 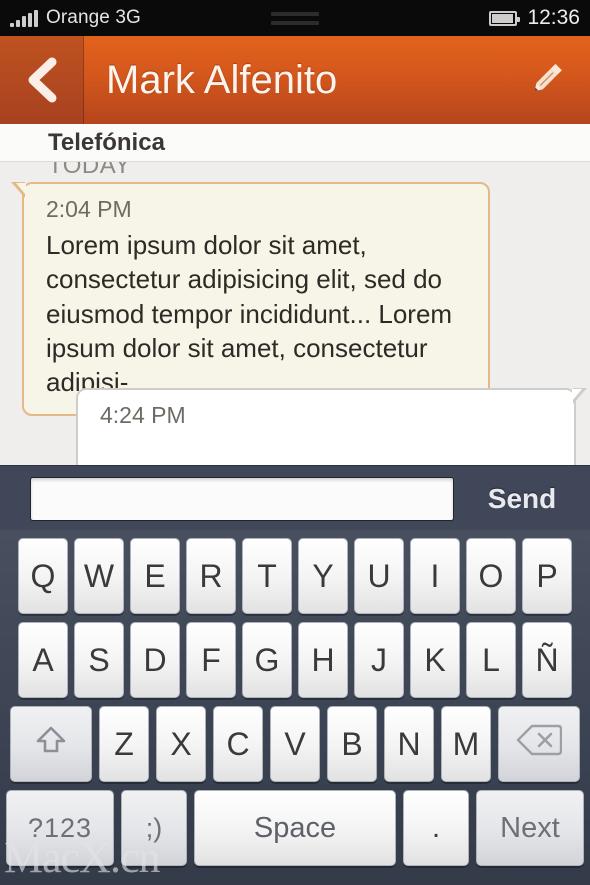 I want to click on emoji-key: ;), so click(x=154, y=828).